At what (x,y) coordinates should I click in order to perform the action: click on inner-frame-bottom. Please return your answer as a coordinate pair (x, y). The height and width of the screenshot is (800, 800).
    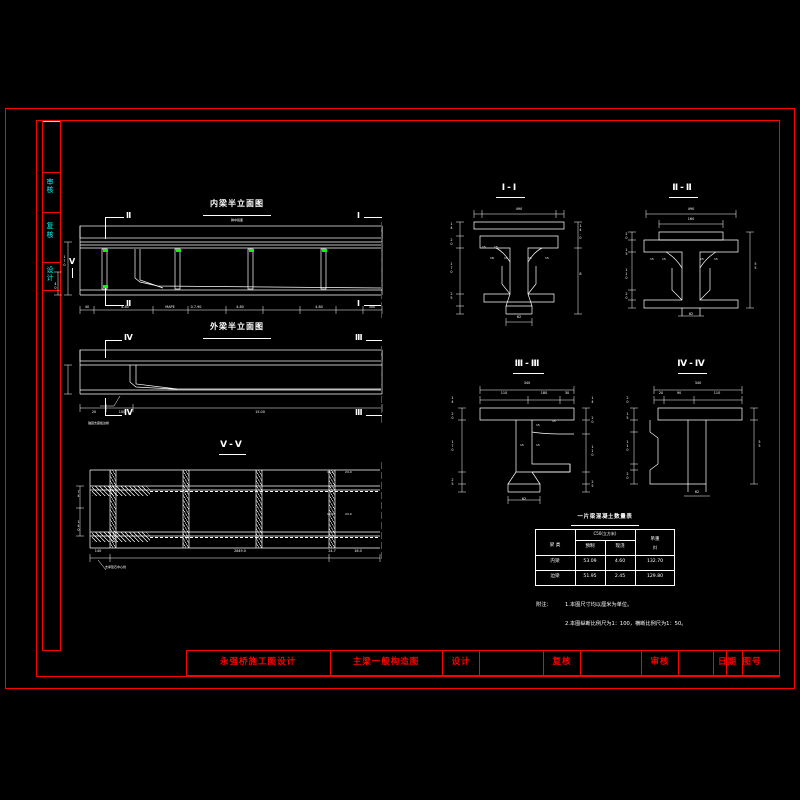
    Looking at the image, I should click on (408, 676).